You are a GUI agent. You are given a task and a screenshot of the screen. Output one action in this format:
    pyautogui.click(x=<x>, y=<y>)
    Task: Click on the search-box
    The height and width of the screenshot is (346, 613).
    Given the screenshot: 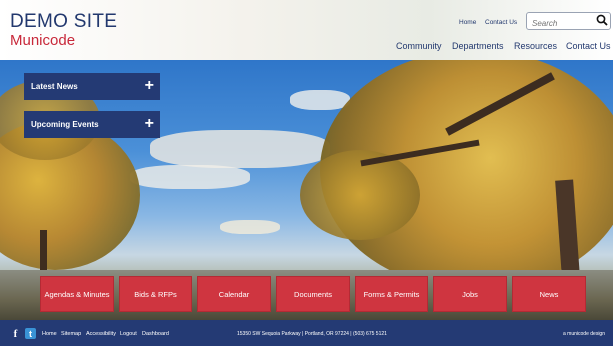 What is the action you would take?
    pyautogui.click(x=568, y=22)
    